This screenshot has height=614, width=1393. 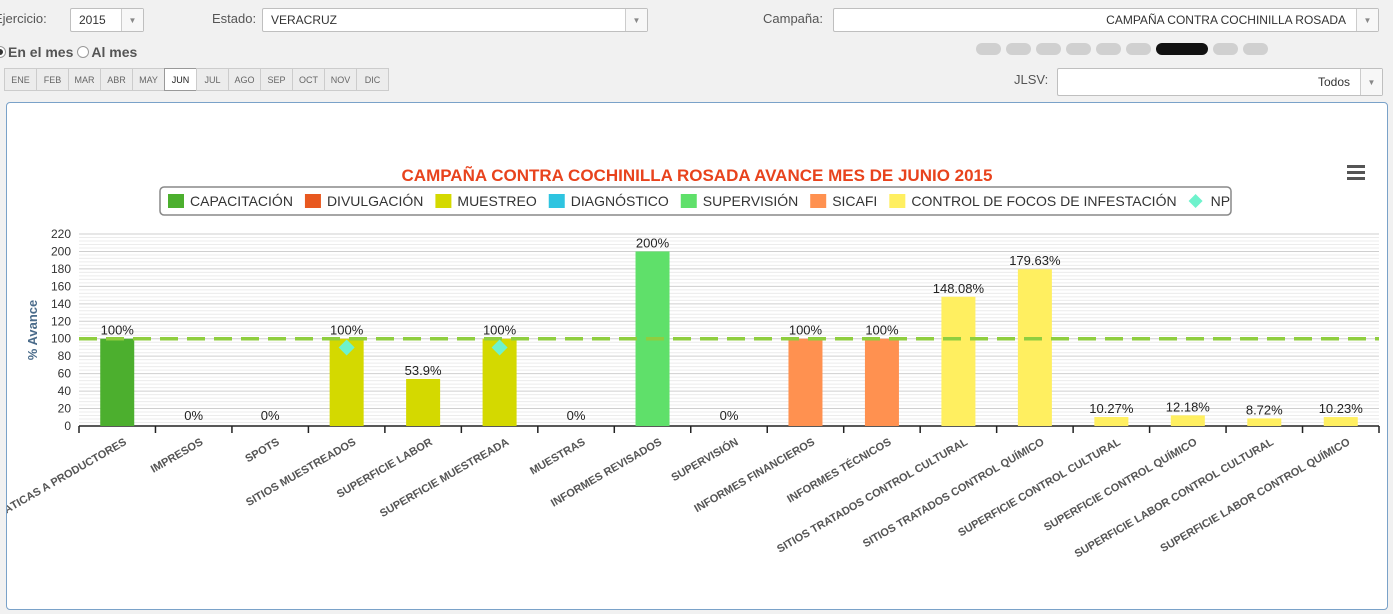 What do you see at coordinates (1035, 260) in the screenshot?
I see `data-label: 179.63%` at bounding box center [1035, 260].